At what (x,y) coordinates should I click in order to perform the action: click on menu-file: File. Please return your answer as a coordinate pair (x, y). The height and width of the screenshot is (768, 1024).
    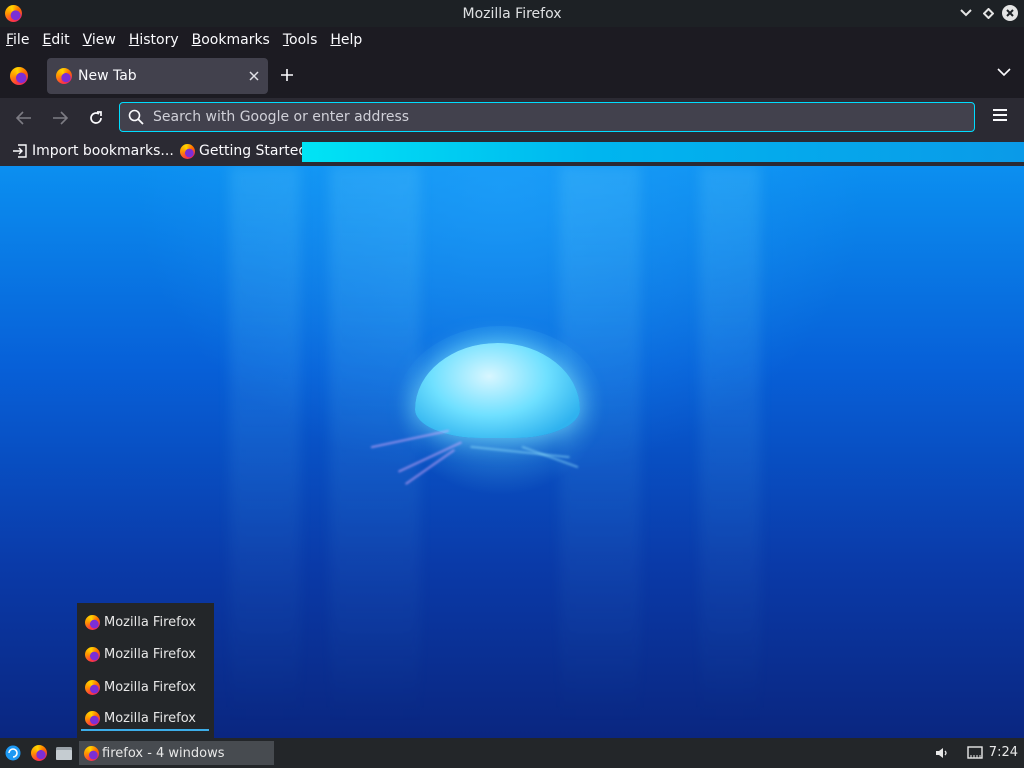
    Looking at the image, I should click on (17, 40).